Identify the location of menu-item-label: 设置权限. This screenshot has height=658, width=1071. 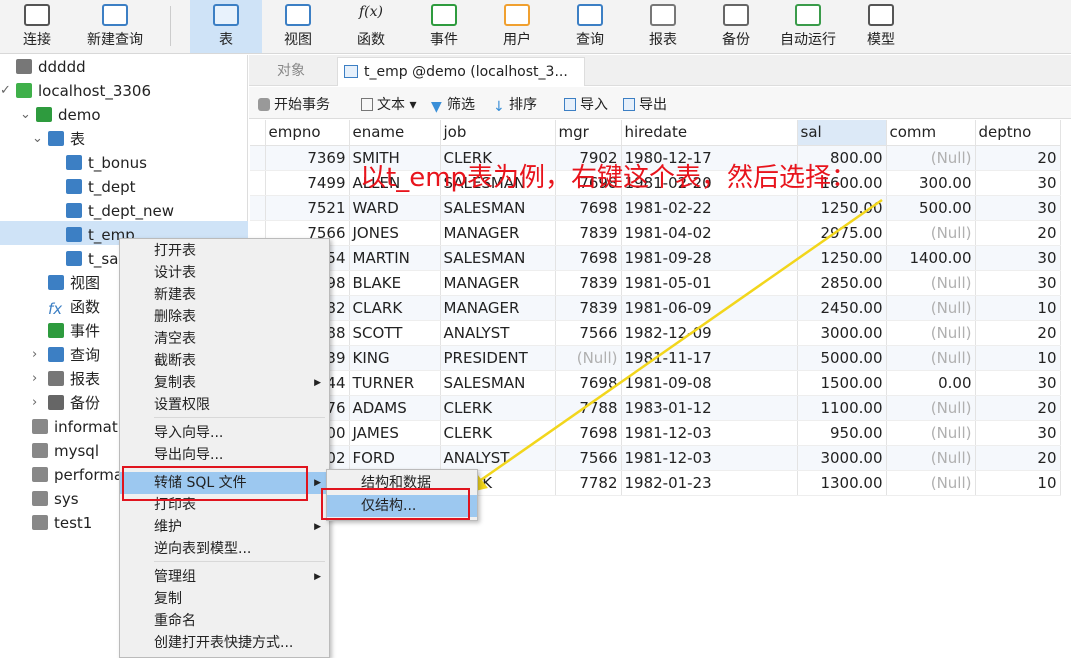
(182, 405).